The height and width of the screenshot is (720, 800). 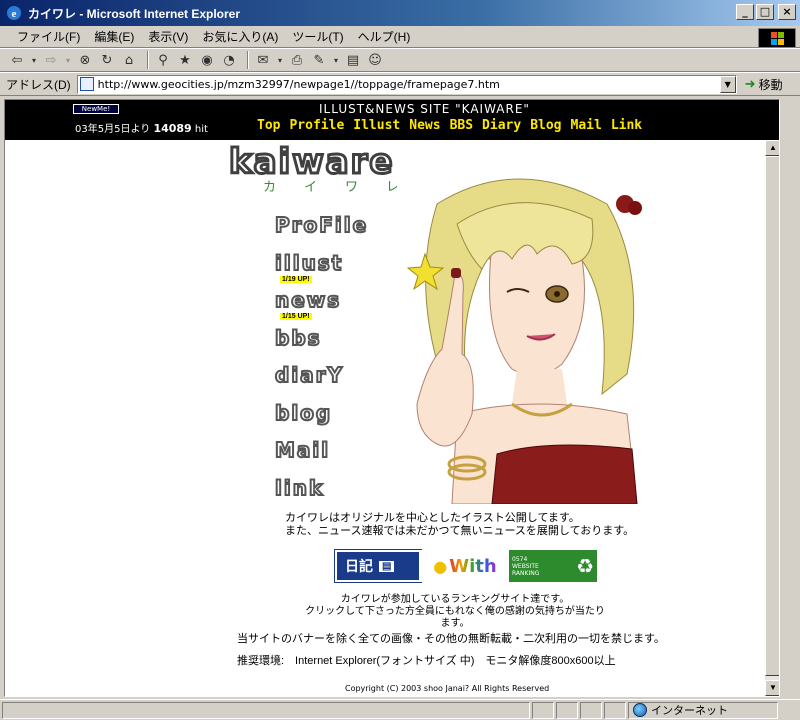 What do you see at coordinates (266, 710) in the screenshot?
I see `status-message` at bounding box center [266, 710].